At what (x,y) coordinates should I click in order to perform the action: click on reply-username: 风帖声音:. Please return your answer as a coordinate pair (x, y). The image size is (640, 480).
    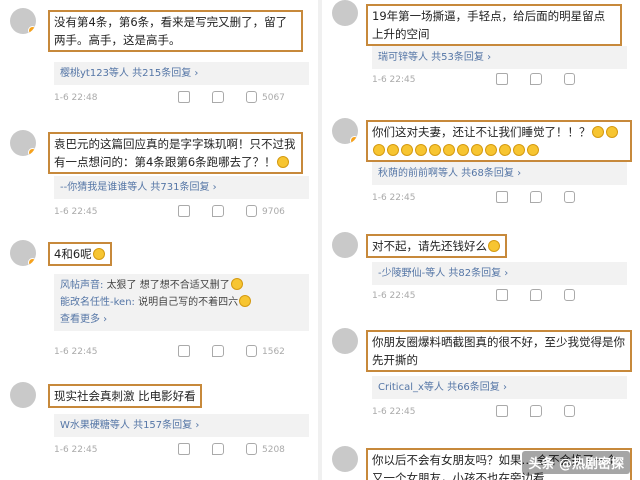
    Looking at the image, I should click on (81, 285).